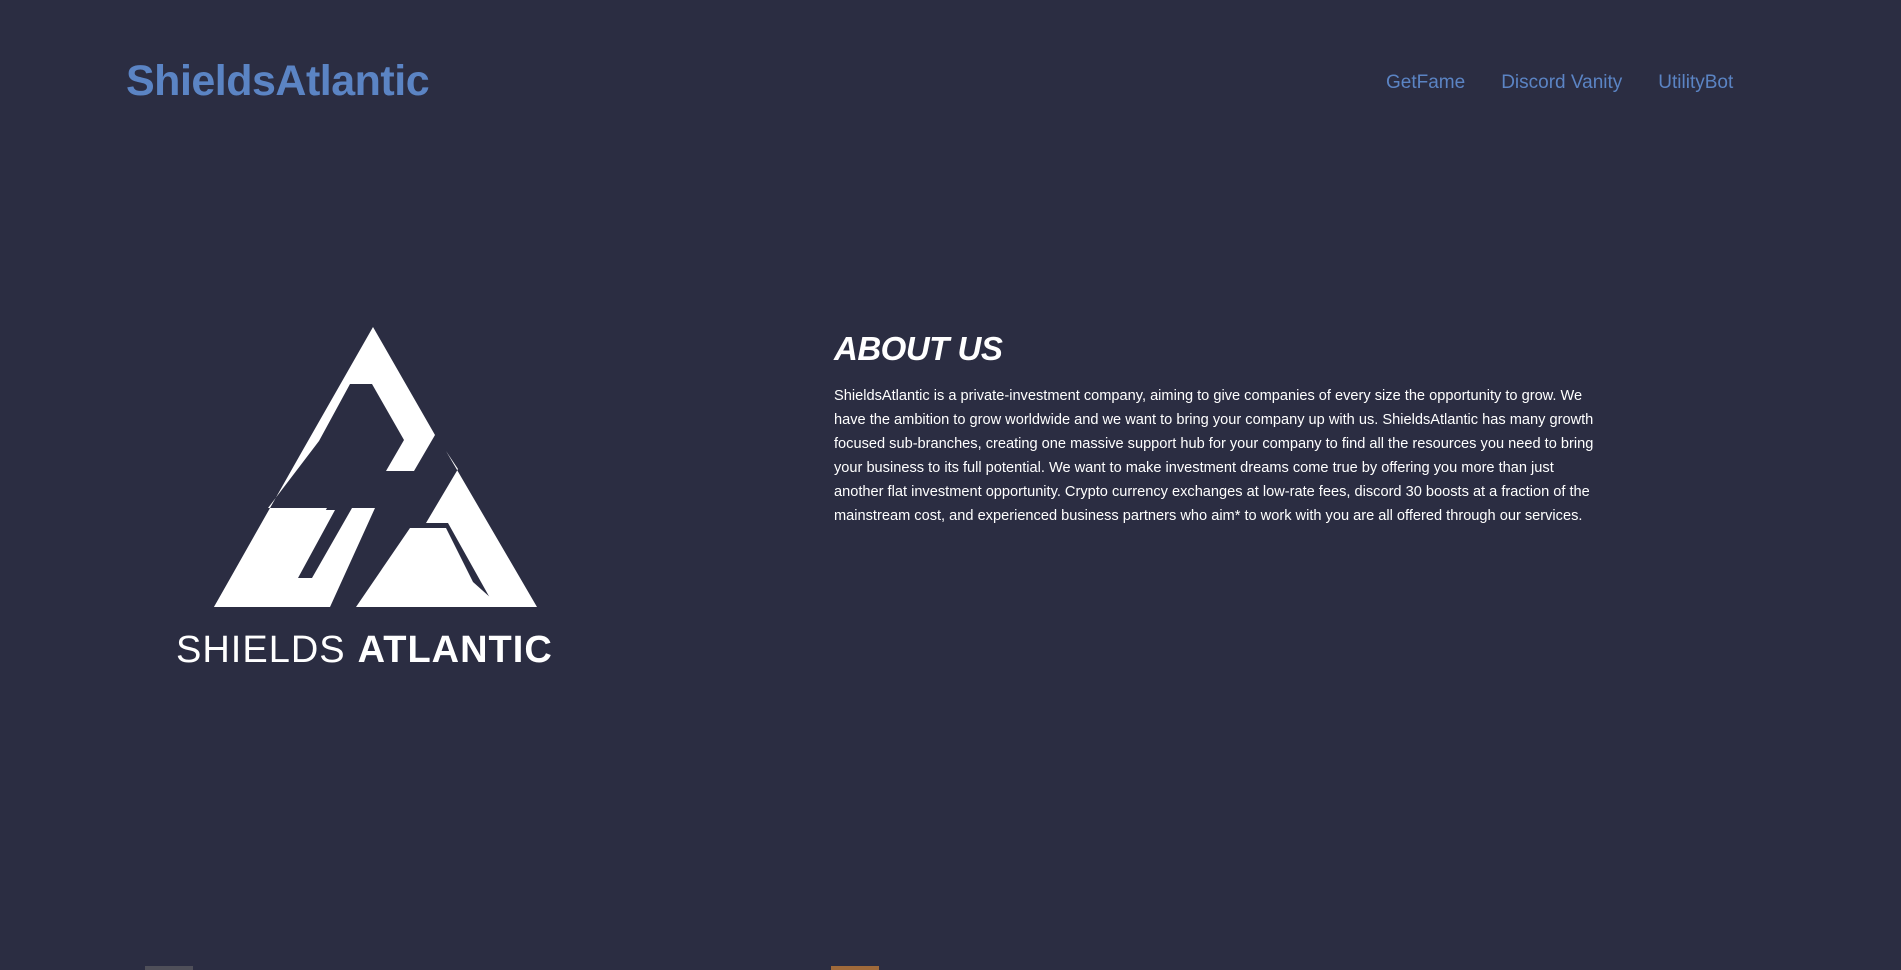  I want to click on shields-atlantic-logo: SHIELDS ATLANTIC, so click(364, 498).